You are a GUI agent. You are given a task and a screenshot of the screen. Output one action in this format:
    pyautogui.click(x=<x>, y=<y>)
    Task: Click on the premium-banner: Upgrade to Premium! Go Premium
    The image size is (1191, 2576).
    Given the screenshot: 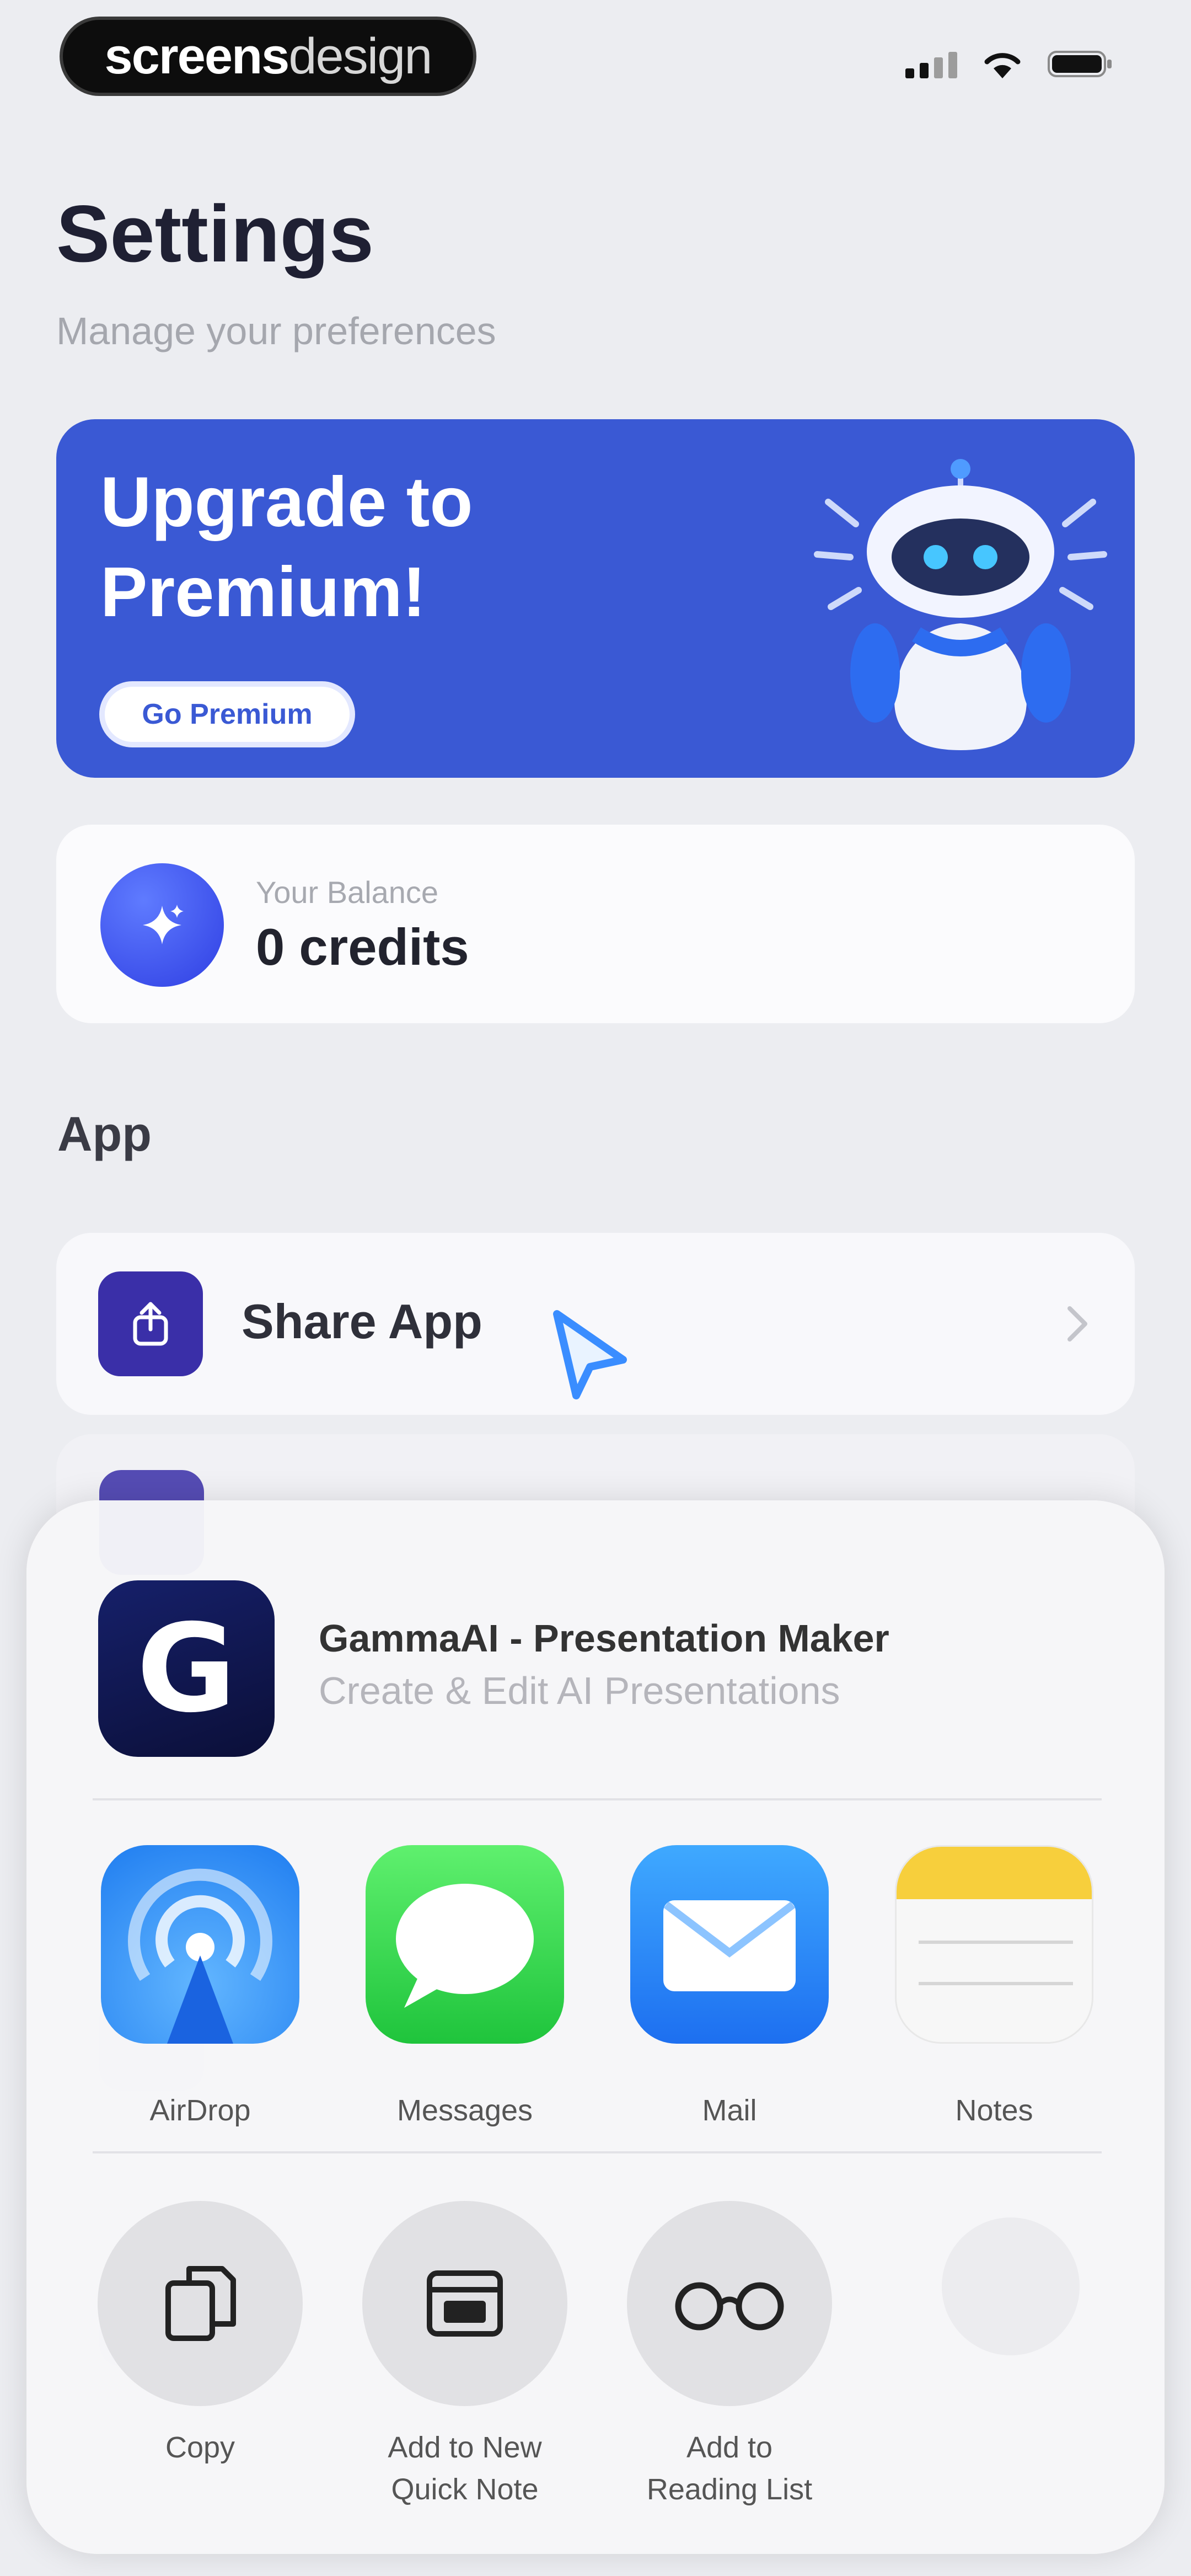 What is the action you would take?
    pyautogui.click(x=595, y=598)
    